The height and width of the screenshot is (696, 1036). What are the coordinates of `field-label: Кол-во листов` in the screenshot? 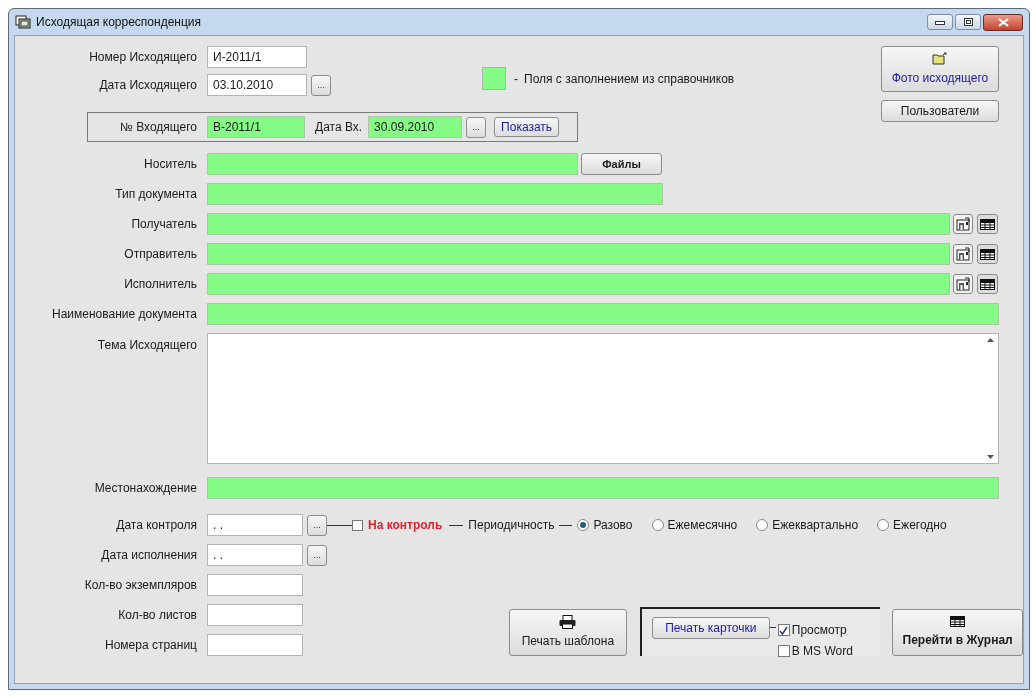 It's located at (157, 615).